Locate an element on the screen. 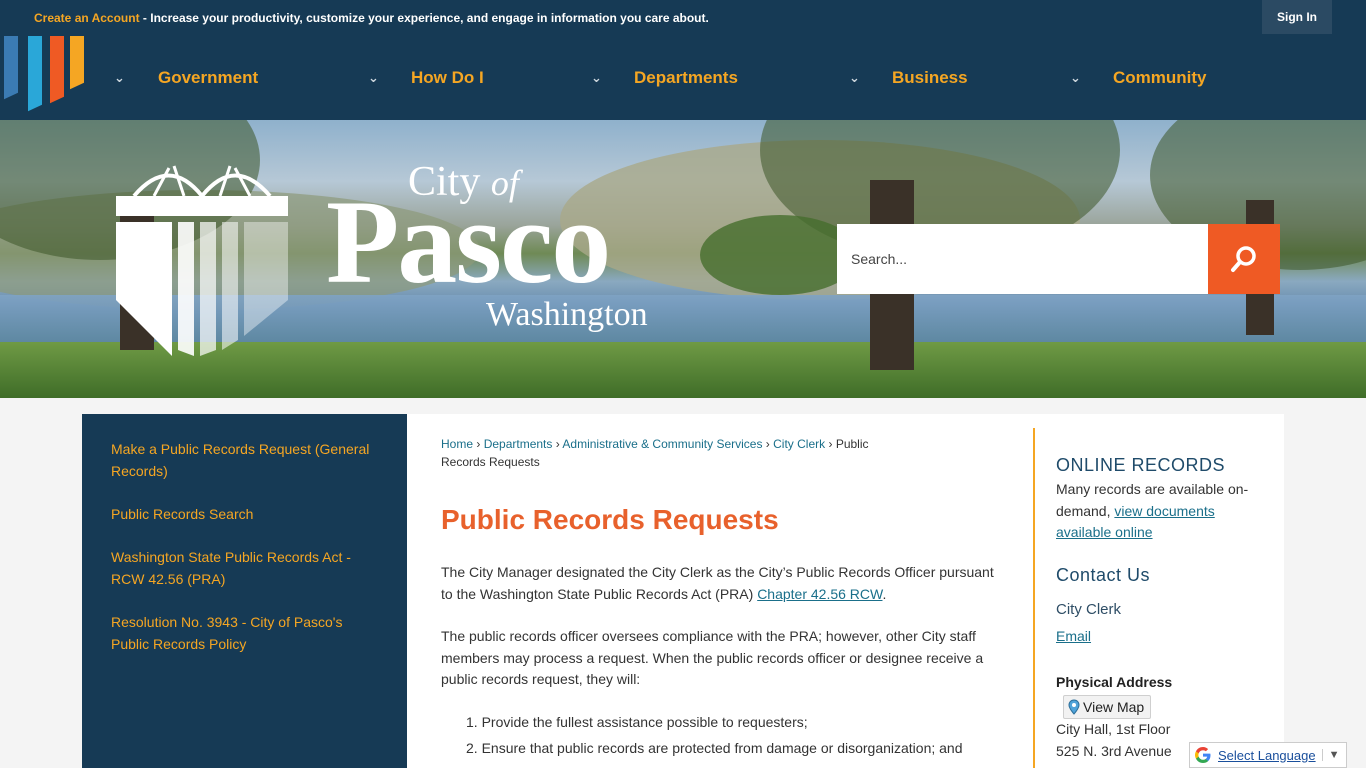  brand-pasco: Pasco is located at coordinates (468, 242).